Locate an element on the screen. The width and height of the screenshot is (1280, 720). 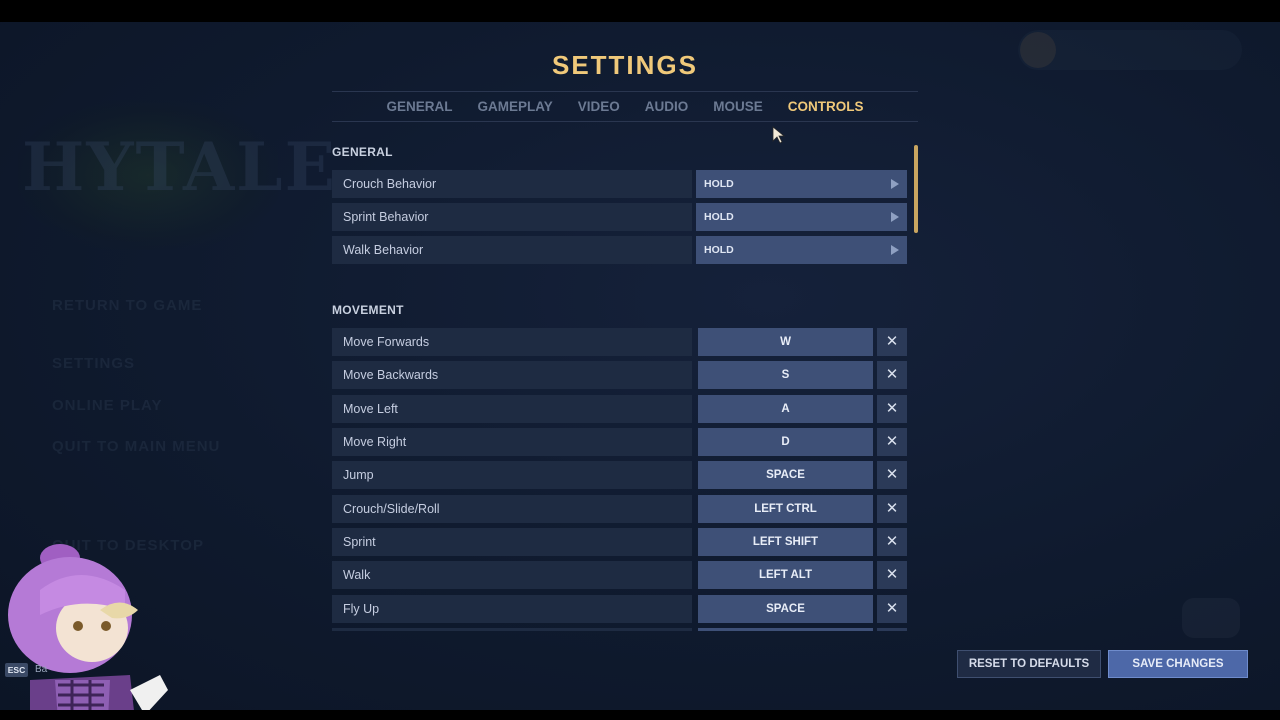
keybind-move-forwards: W is located at coordinates (785, 342).